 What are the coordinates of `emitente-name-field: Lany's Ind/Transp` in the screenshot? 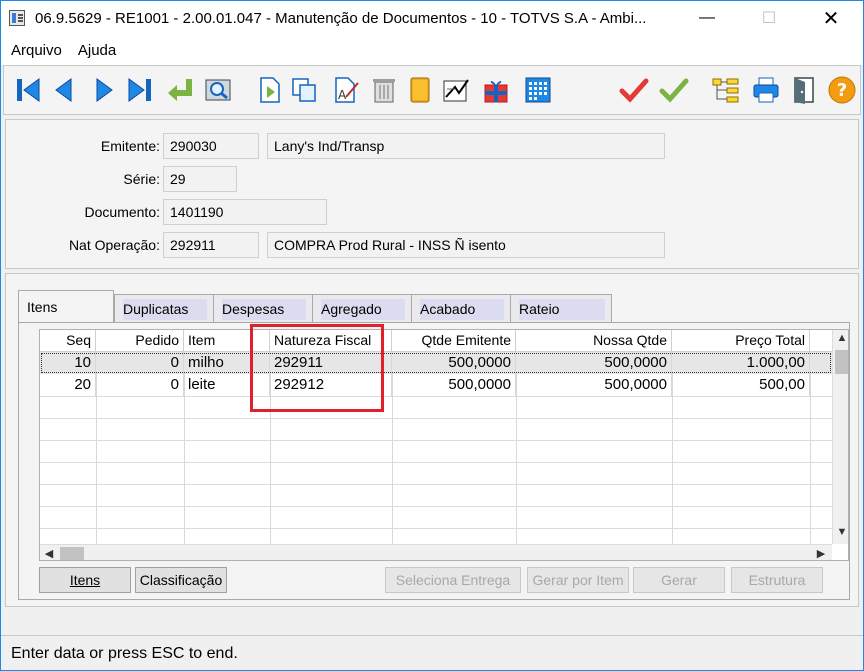 It's located at (466, 146).